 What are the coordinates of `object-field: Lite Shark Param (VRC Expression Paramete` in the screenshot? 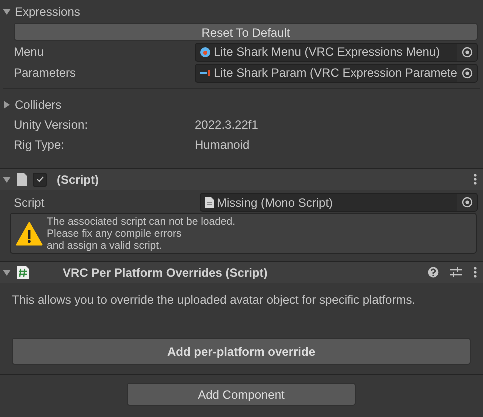 It's located at (336, 73).